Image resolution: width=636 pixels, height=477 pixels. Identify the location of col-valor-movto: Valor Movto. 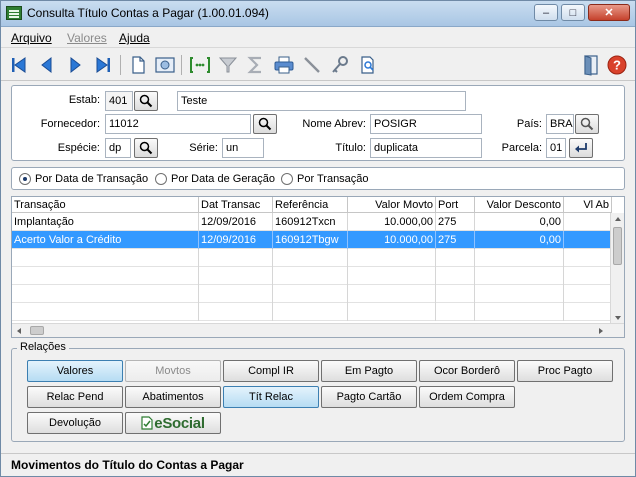
(392, 205).